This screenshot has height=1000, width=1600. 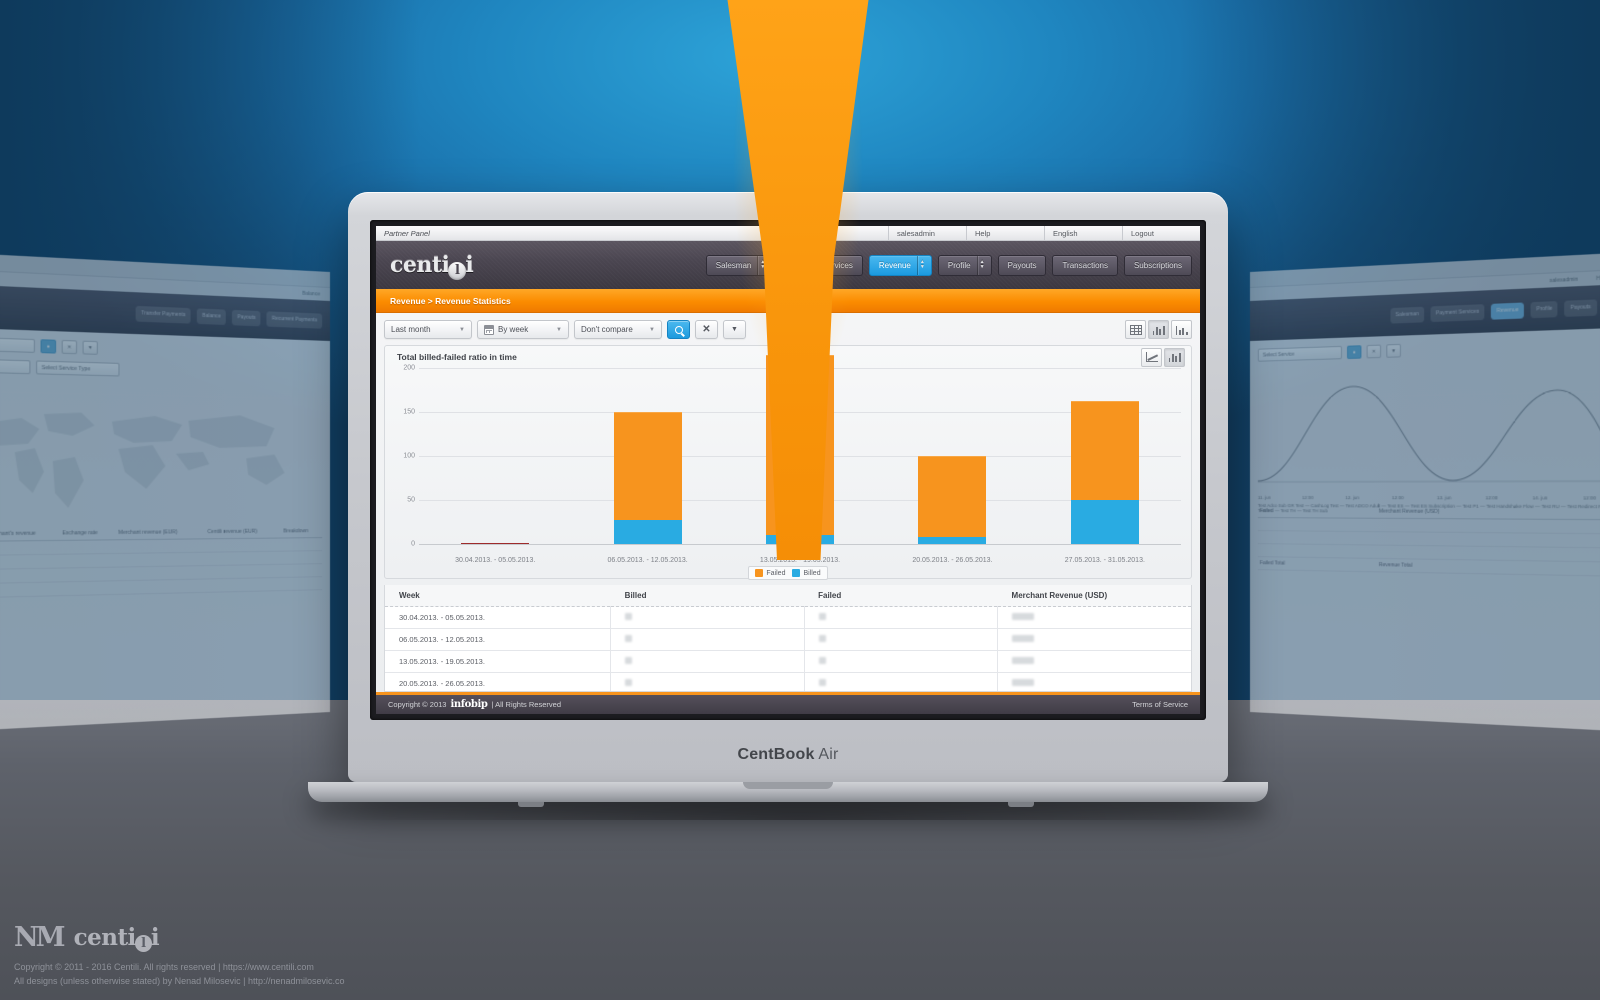 I want to click on ghost-left-col-4: Centili revenue (EUR), so click(x=243, y=532).